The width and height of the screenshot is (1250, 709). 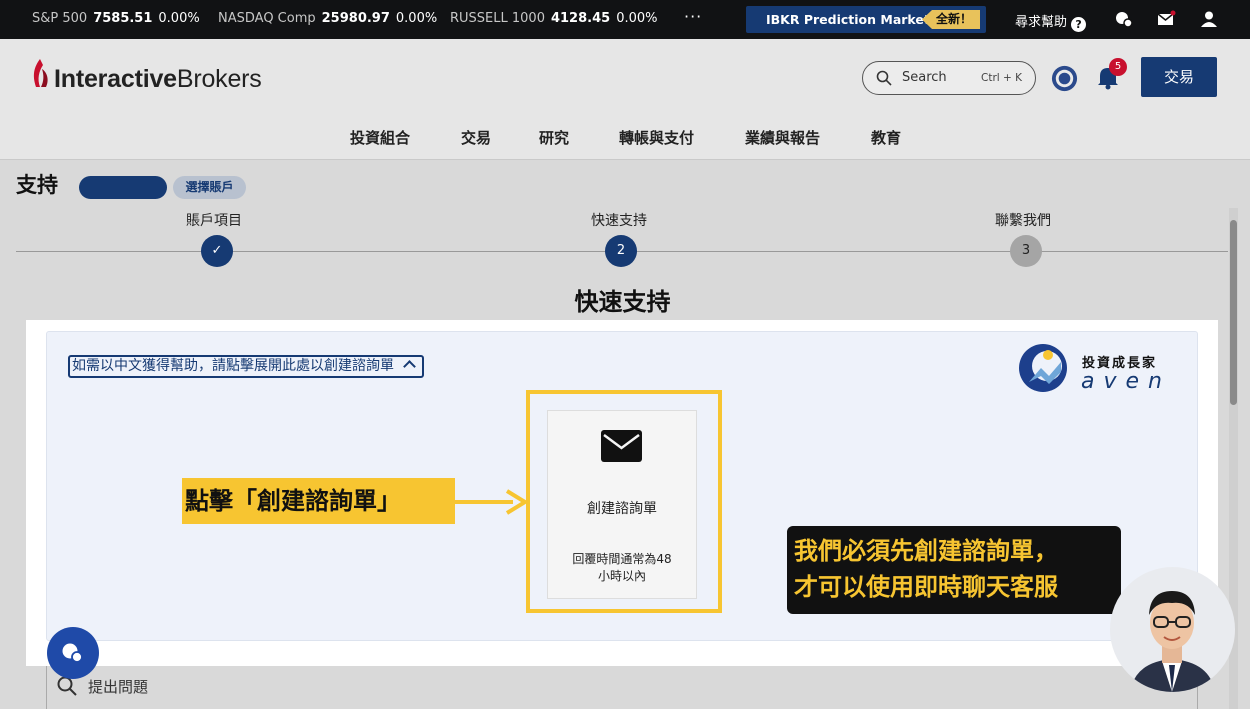 I want to click on presenter-portrait-icon, so click(x=1172, y=641).